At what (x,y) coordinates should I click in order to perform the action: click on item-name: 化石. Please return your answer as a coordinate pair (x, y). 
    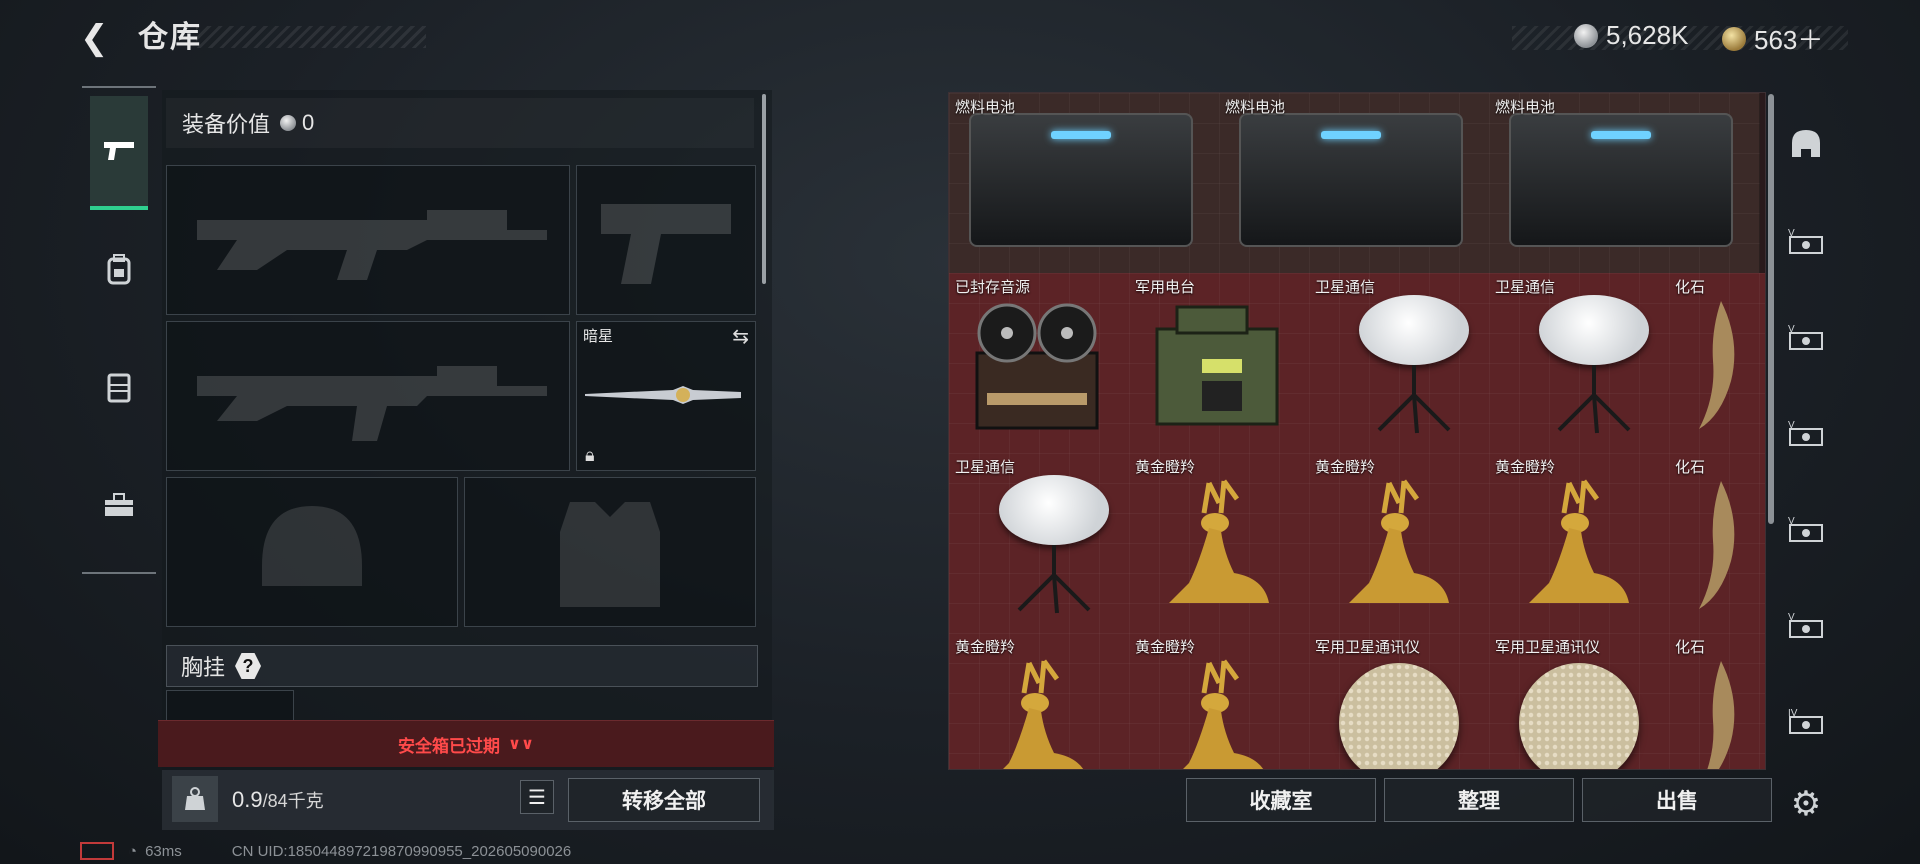
    Looking at the image, I should click on (1690, 647).